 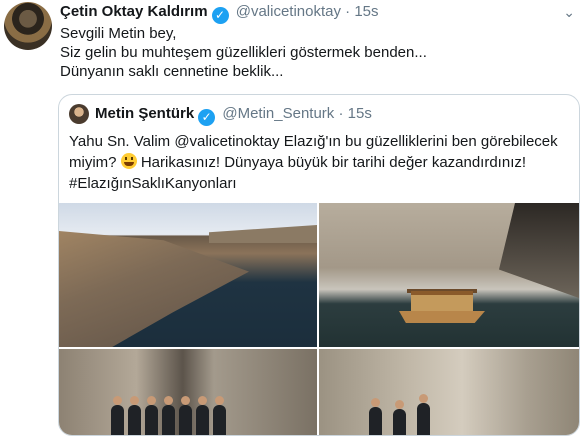 I want to click on author-handle: @valicetinoktay, so click(x=288, y=11).